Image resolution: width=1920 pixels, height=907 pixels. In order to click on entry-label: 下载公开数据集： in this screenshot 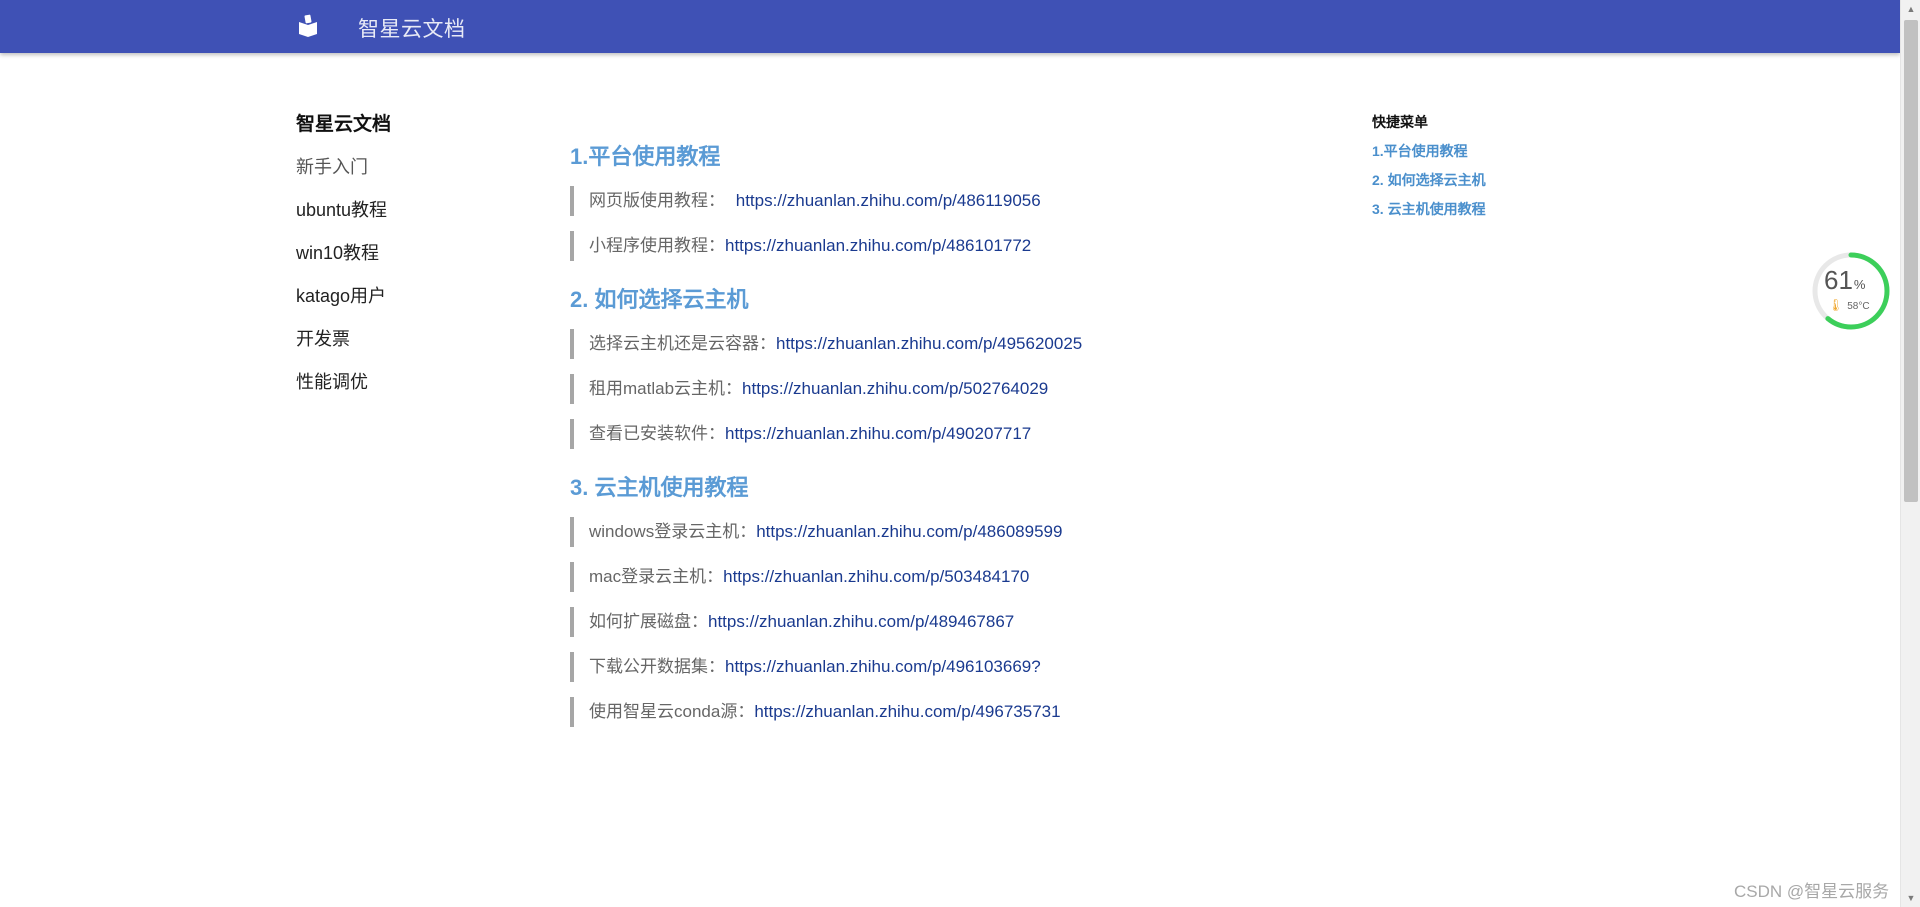, I will do `click(657, 666)`.